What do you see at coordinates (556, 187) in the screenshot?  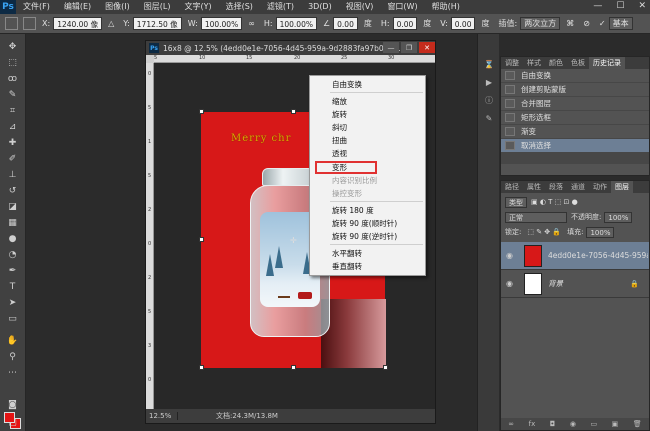 I see `tab-paragraph: 段落` at bounding box center [556, 187].